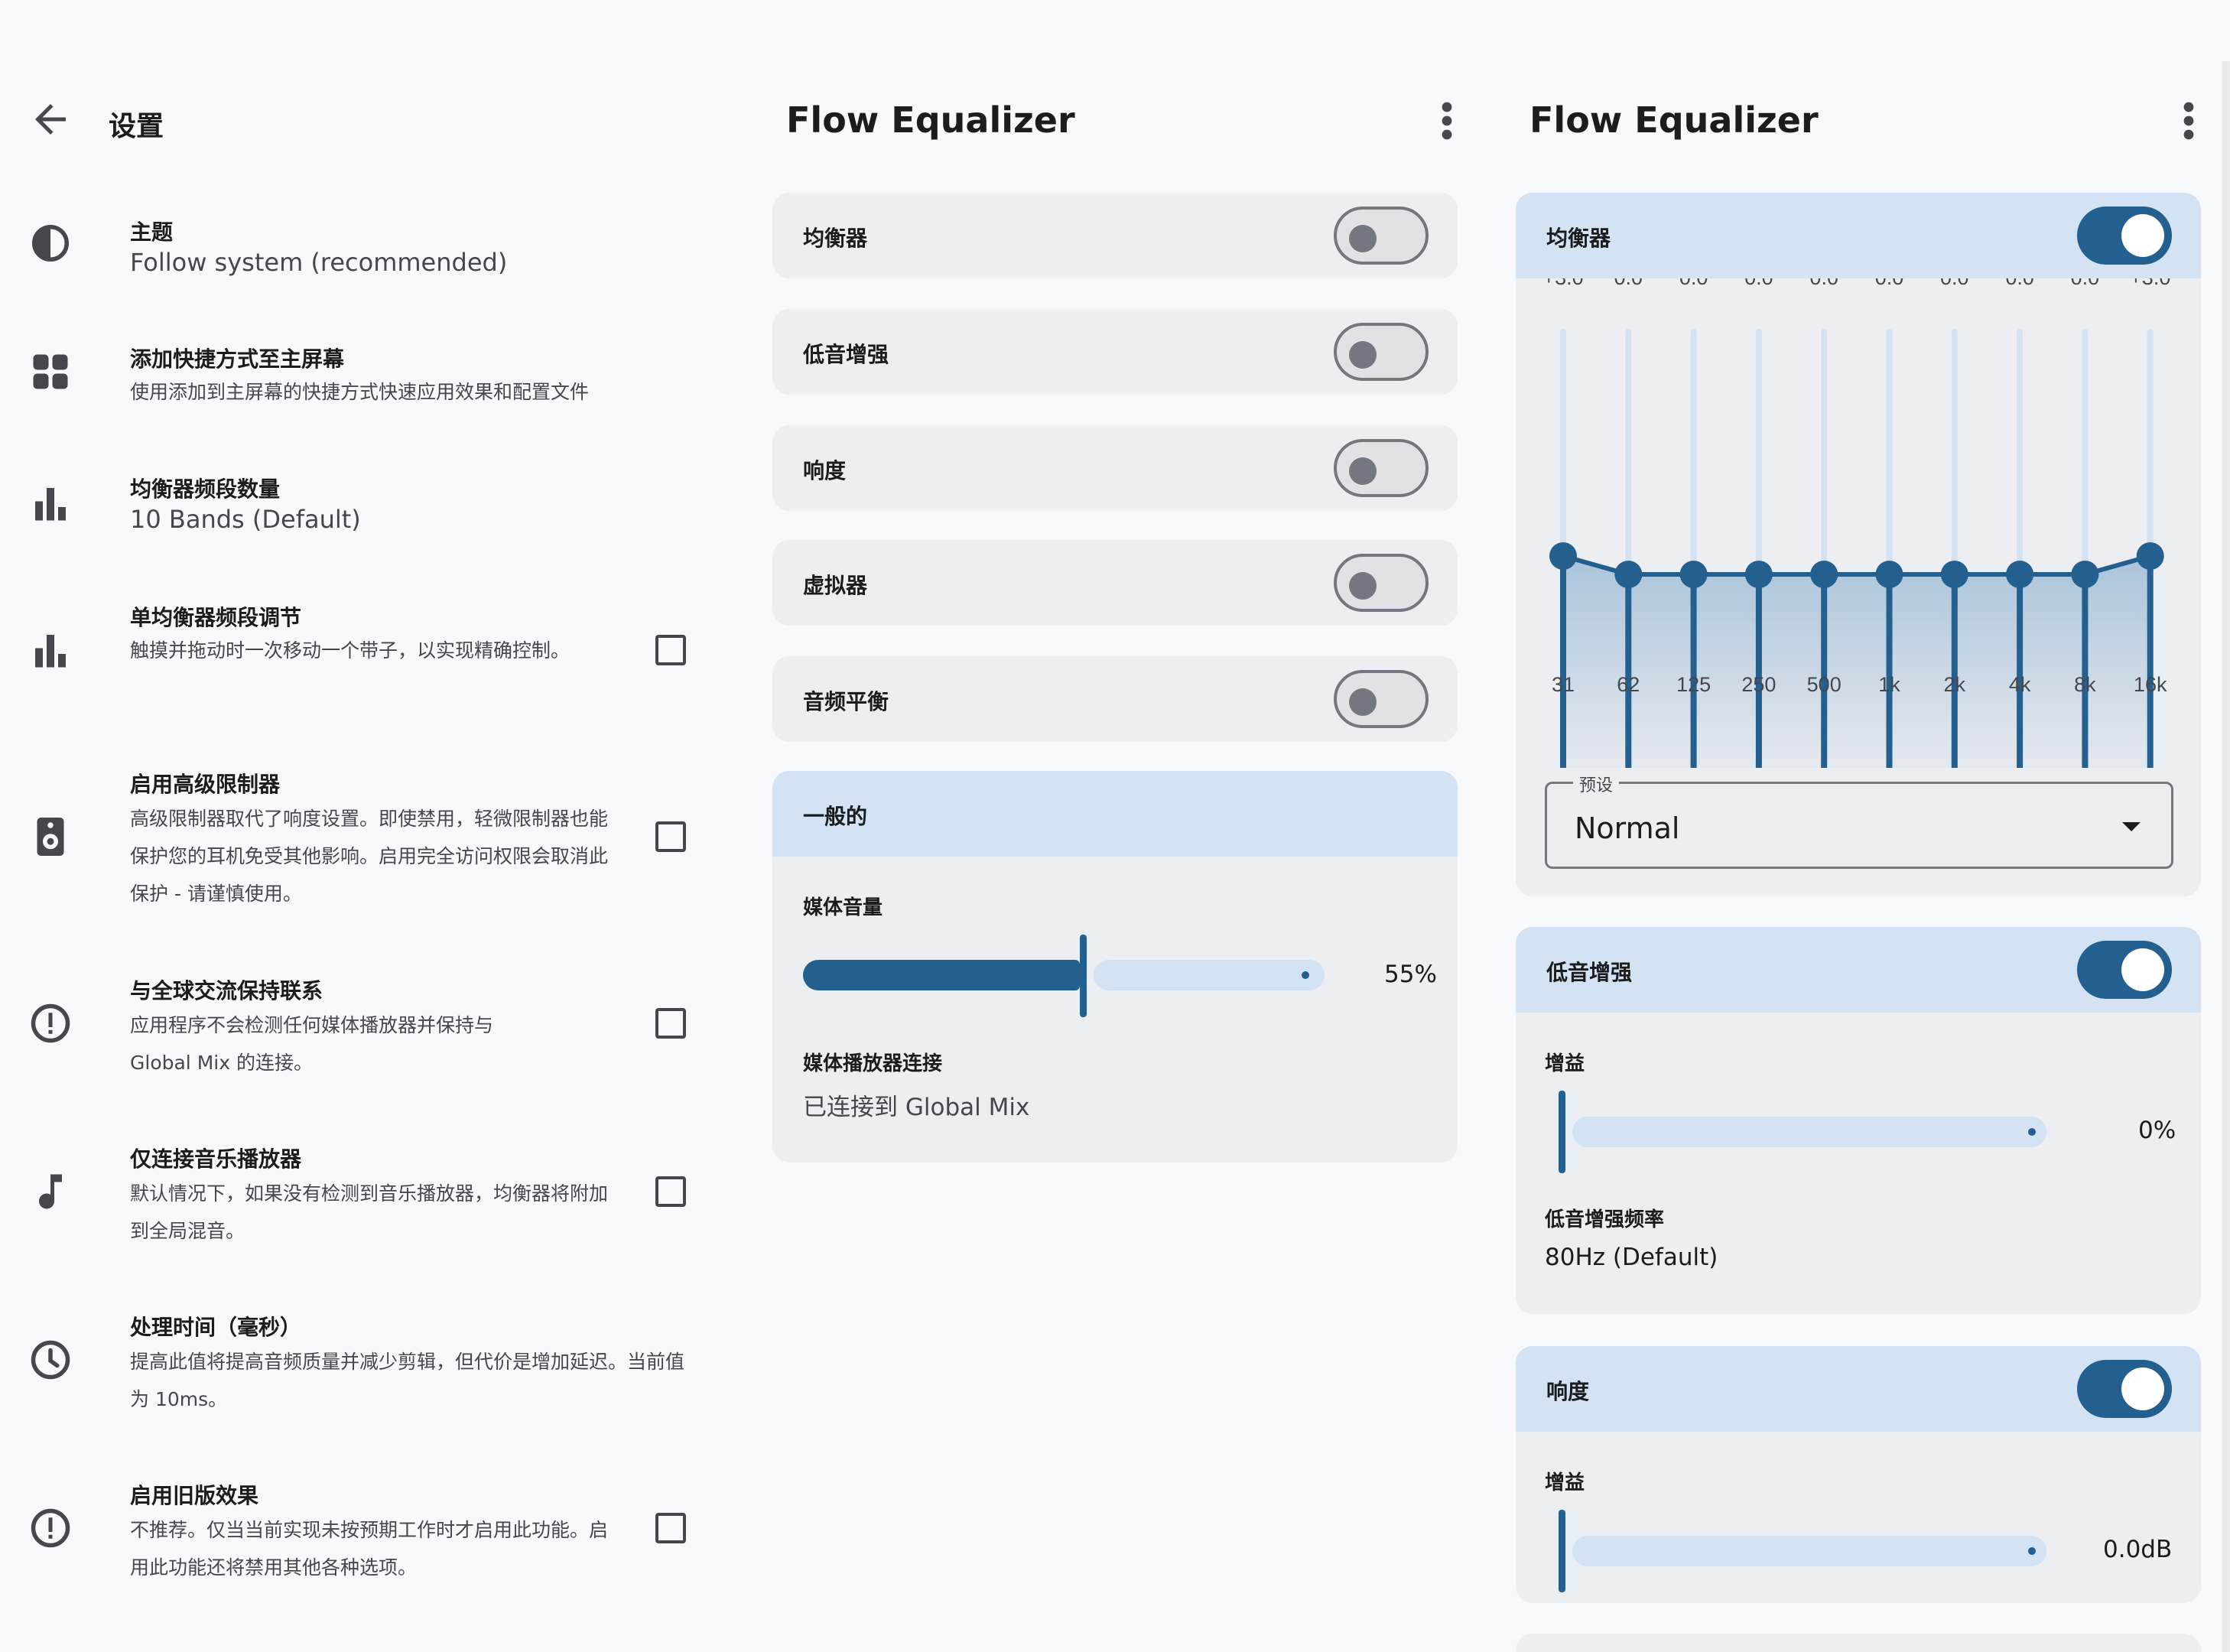  Describe the element at coordinates (1596, 784) in the screenshot. I see `preset-label: 预设` at that location.